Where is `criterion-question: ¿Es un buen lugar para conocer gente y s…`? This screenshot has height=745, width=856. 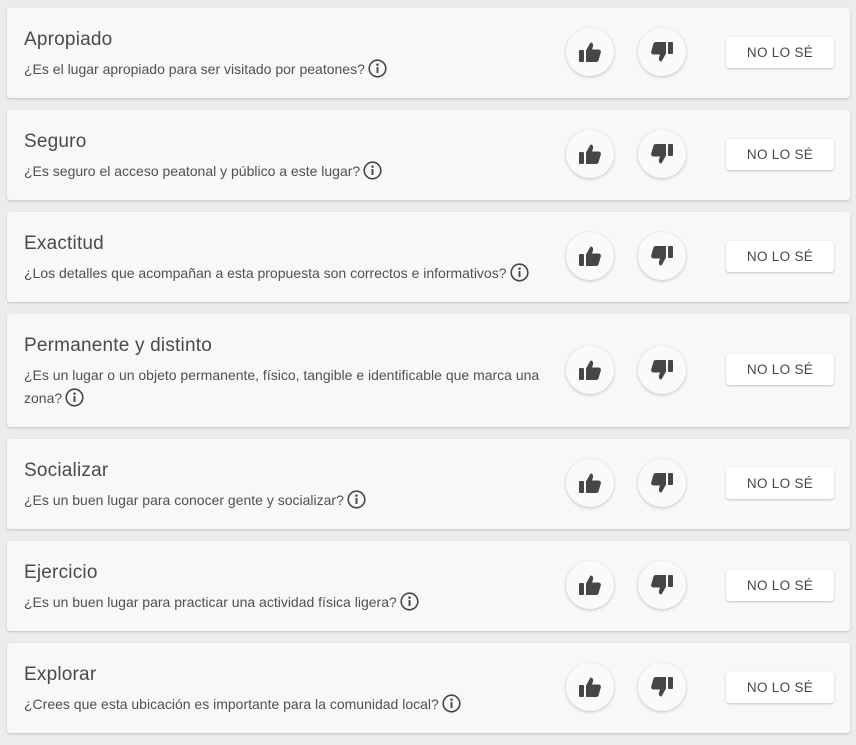 criterion-question: ¿Es un buen lugar para conocer gente y s… is located at coordinates (292, 500).